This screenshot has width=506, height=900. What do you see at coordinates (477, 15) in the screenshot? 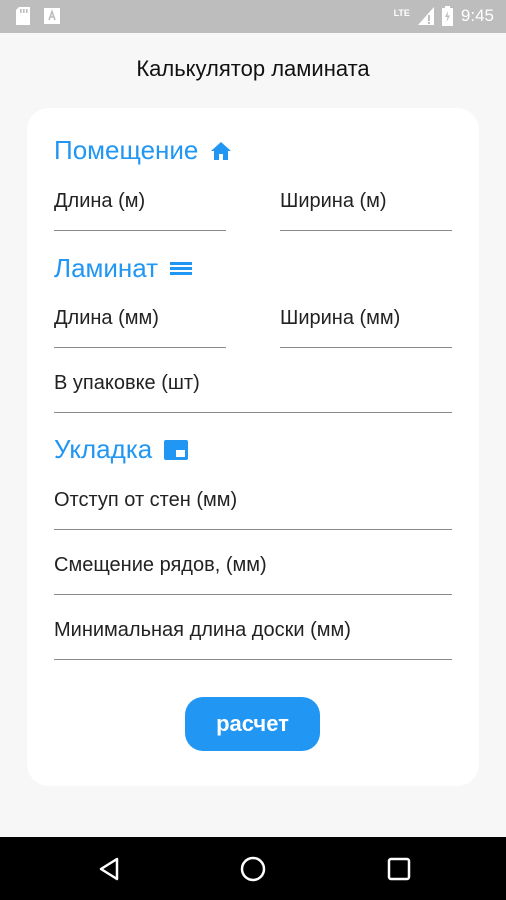
I see `clock: 9:45` at bounding box center [477, 15].